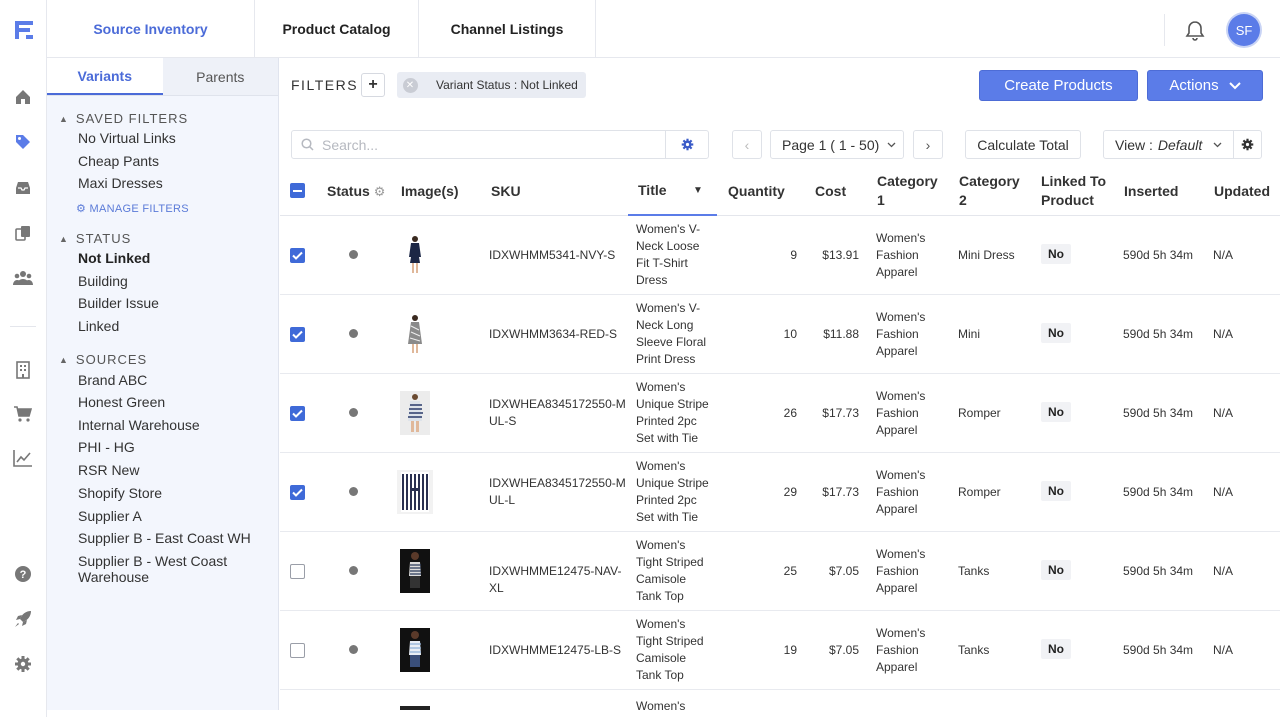 The width and height of the screenshot is (1280, 717). Describe the element at coordinates (557, 412) in the screenshot. I see `sku-cell: IDXWHEA8345172550-MUL-S` at that location.